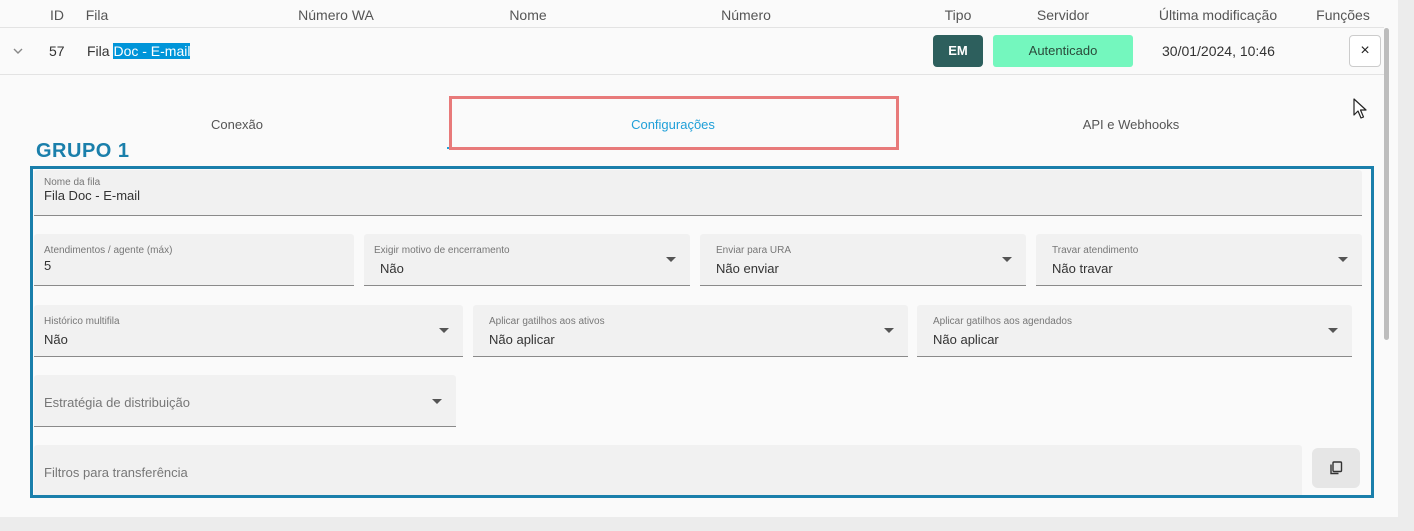 Image resolution: width=1414 pixels, height=531 pixels. I want to click on estrategia-select: Estratégia de distribuição, so click(245, 401).